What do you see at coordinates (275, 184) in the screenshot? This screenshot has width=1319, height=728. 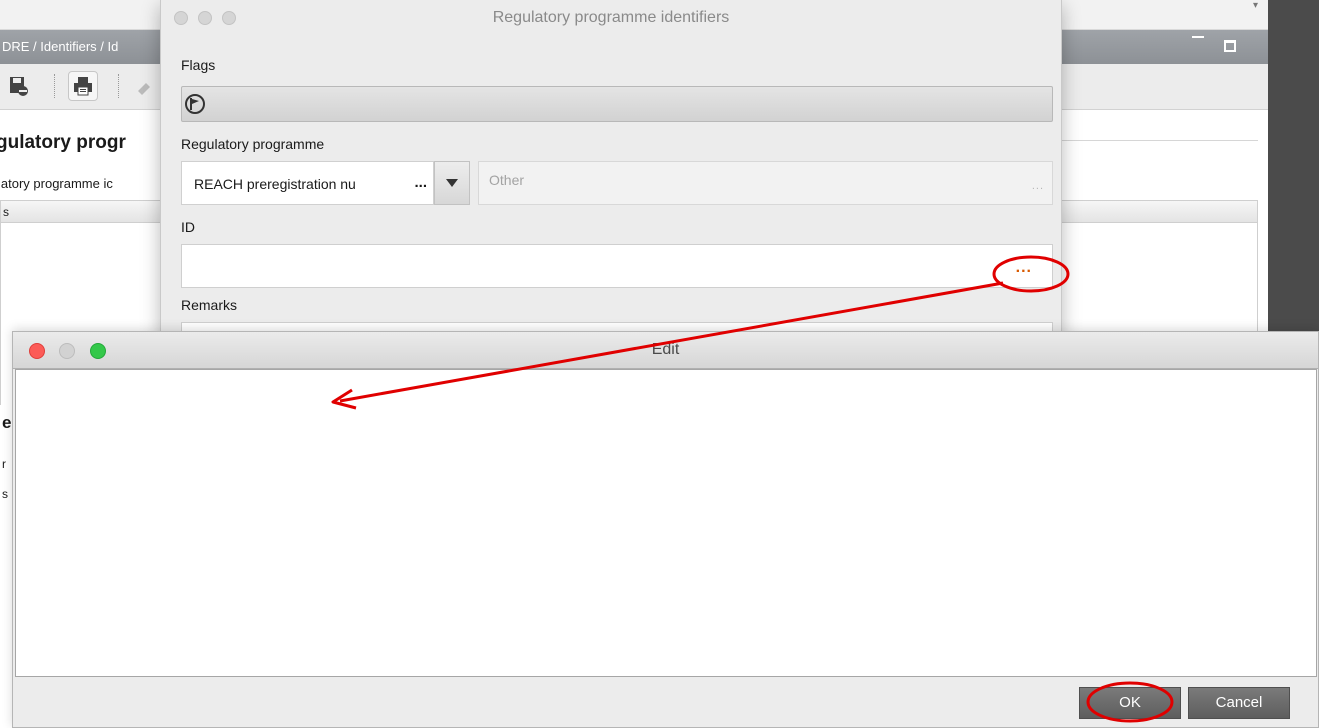 I see `regulatory-programme-value: REACH preregistration nu` at bounding box center [275, 184].